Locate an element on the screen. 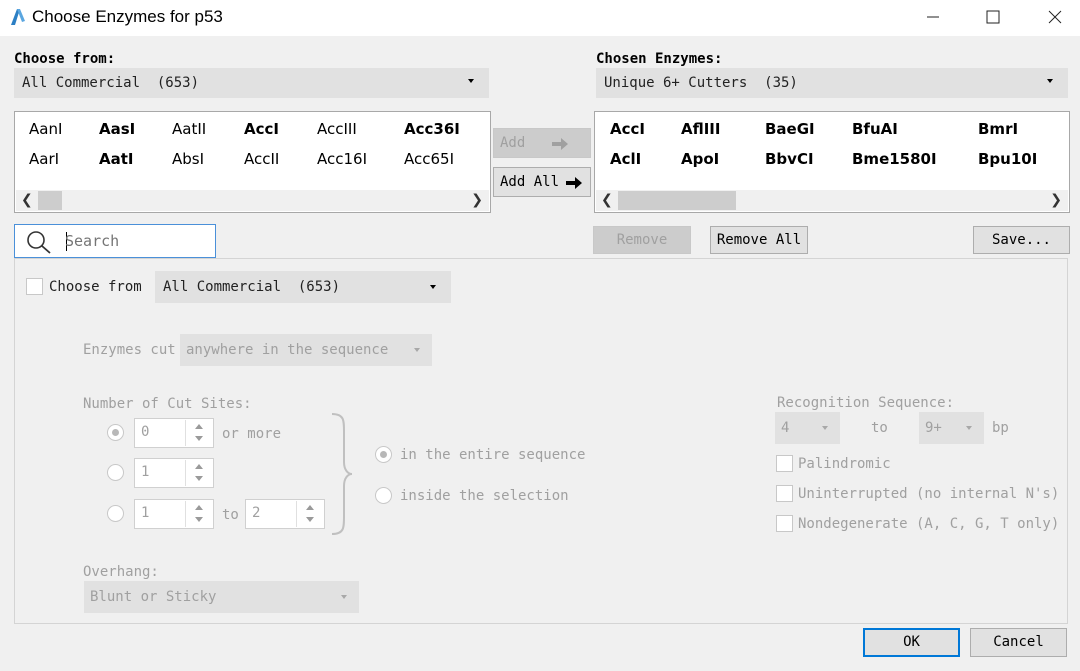 The width and height of the screenshot is (1080, 671). add-all-button-label: Add All is located at coordinates (530, 182).